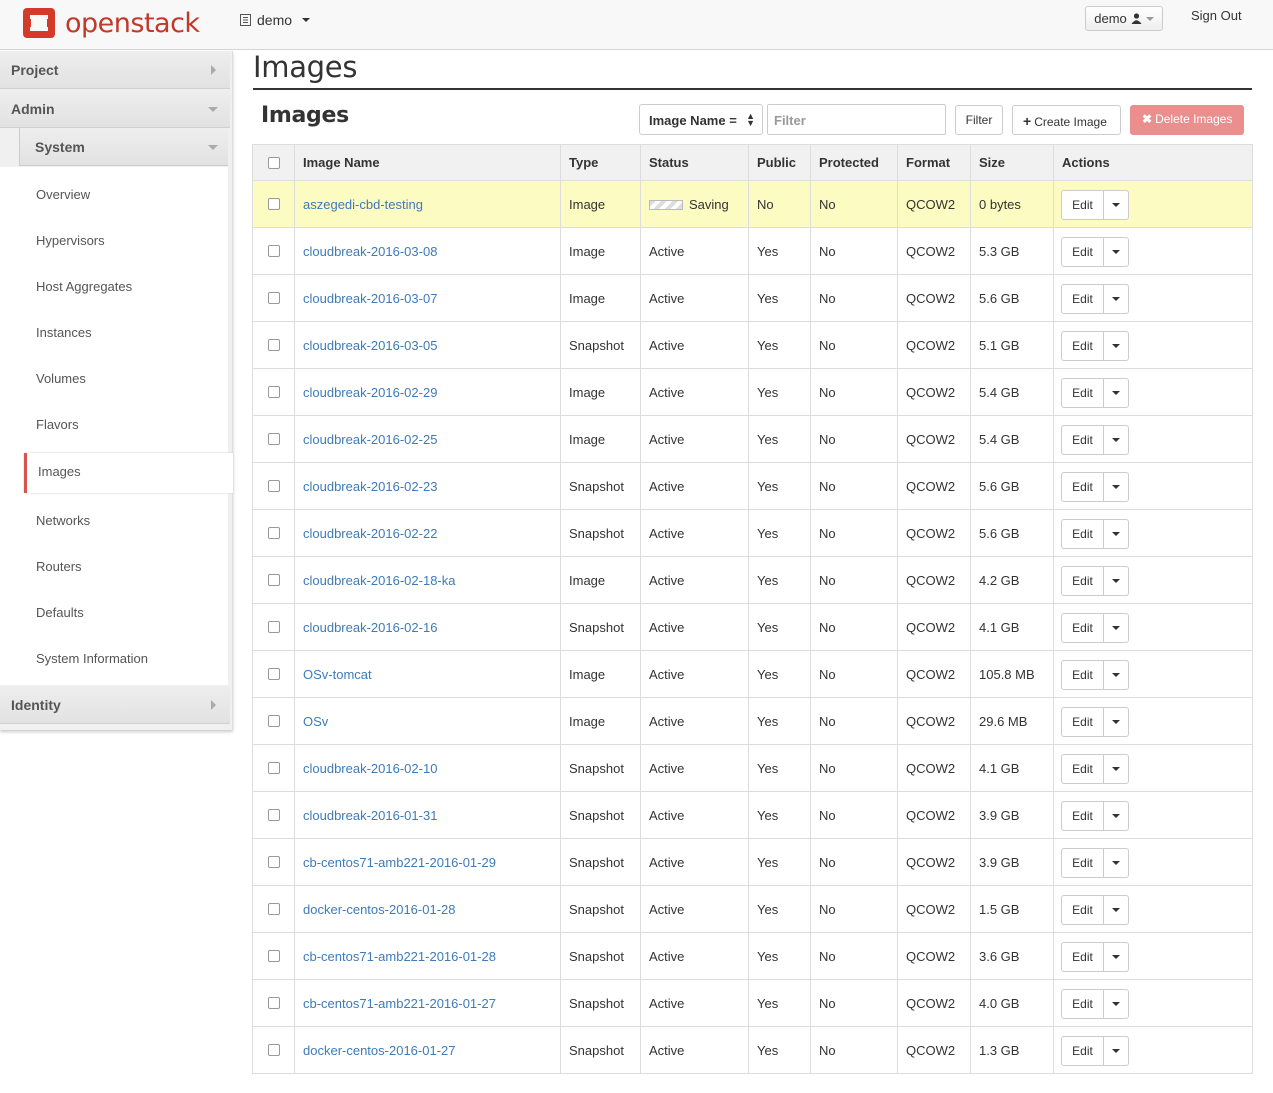  I want to click on select-all-checkbox, so click(274, 163).